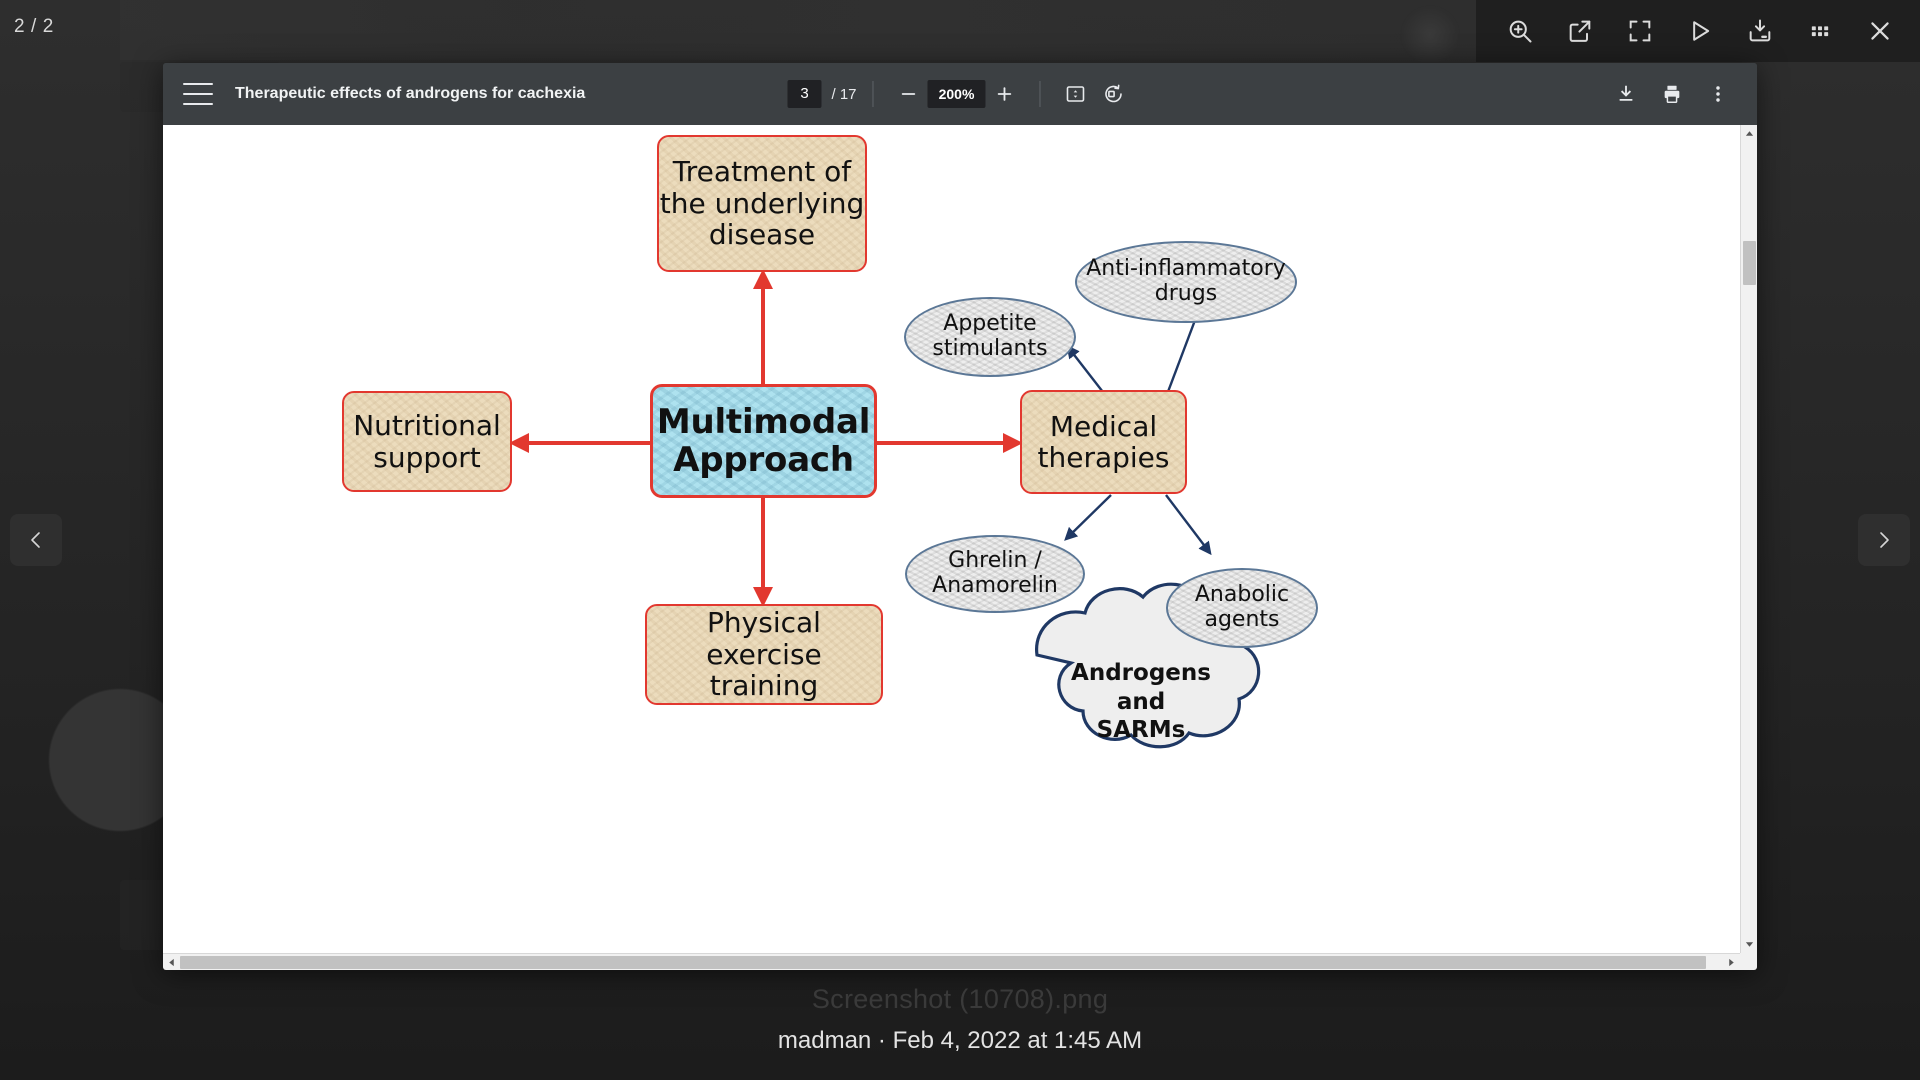  What do you see at coordinates (1520, 31) in the screenshot?
I see `zoom-in-icon` at bounding box center [1520, 31].